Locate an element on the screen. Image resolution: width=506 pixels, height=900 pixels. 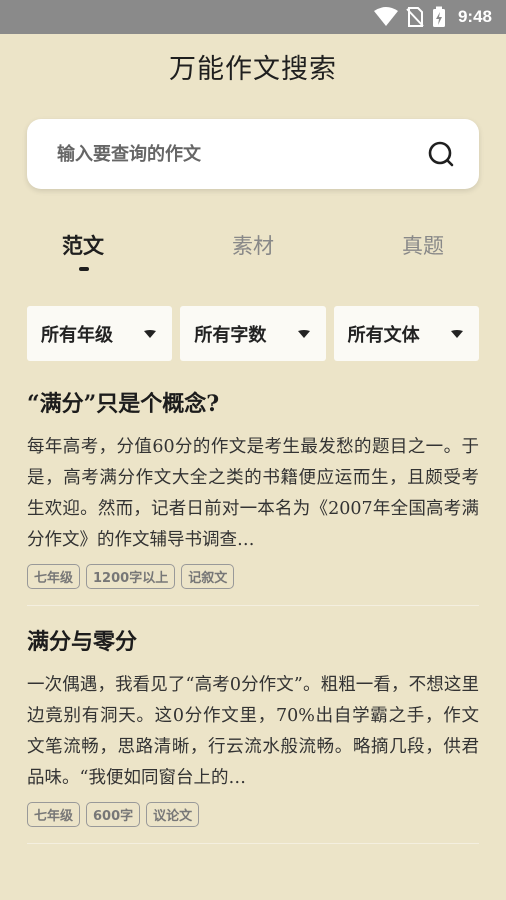
category-tabs: 范文 素材 真题 is located at coordinates (253, 250).